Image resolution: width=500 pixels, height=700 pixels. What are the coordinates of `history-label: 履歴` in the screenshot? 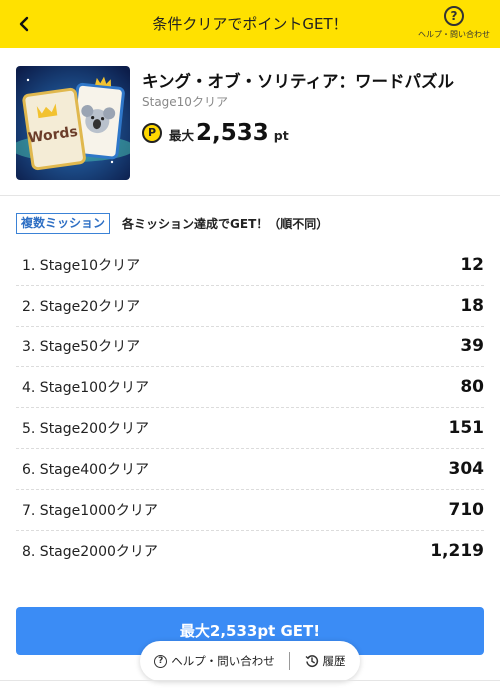 It's located at (334, 661).